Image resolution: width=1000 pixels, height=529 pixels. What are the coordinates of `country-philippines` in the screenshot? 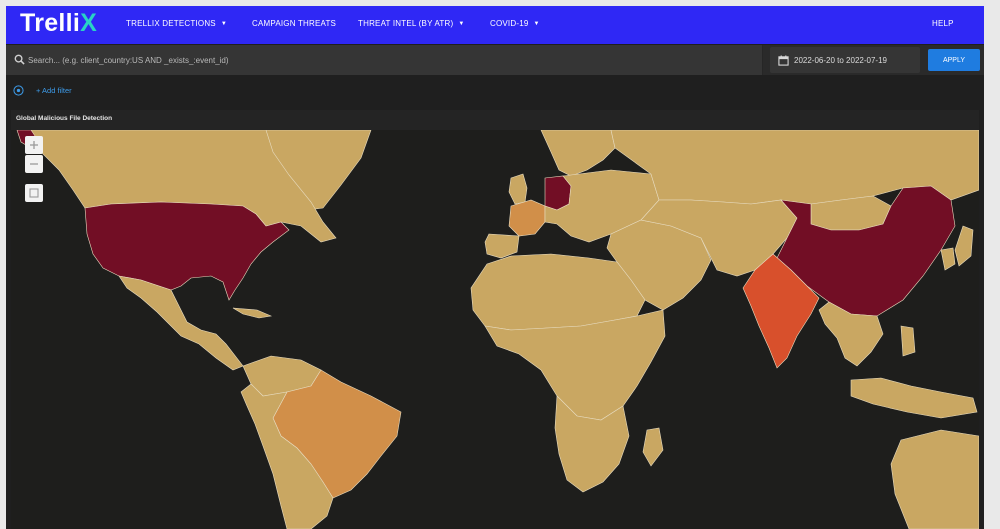 It's located at (908, 341).